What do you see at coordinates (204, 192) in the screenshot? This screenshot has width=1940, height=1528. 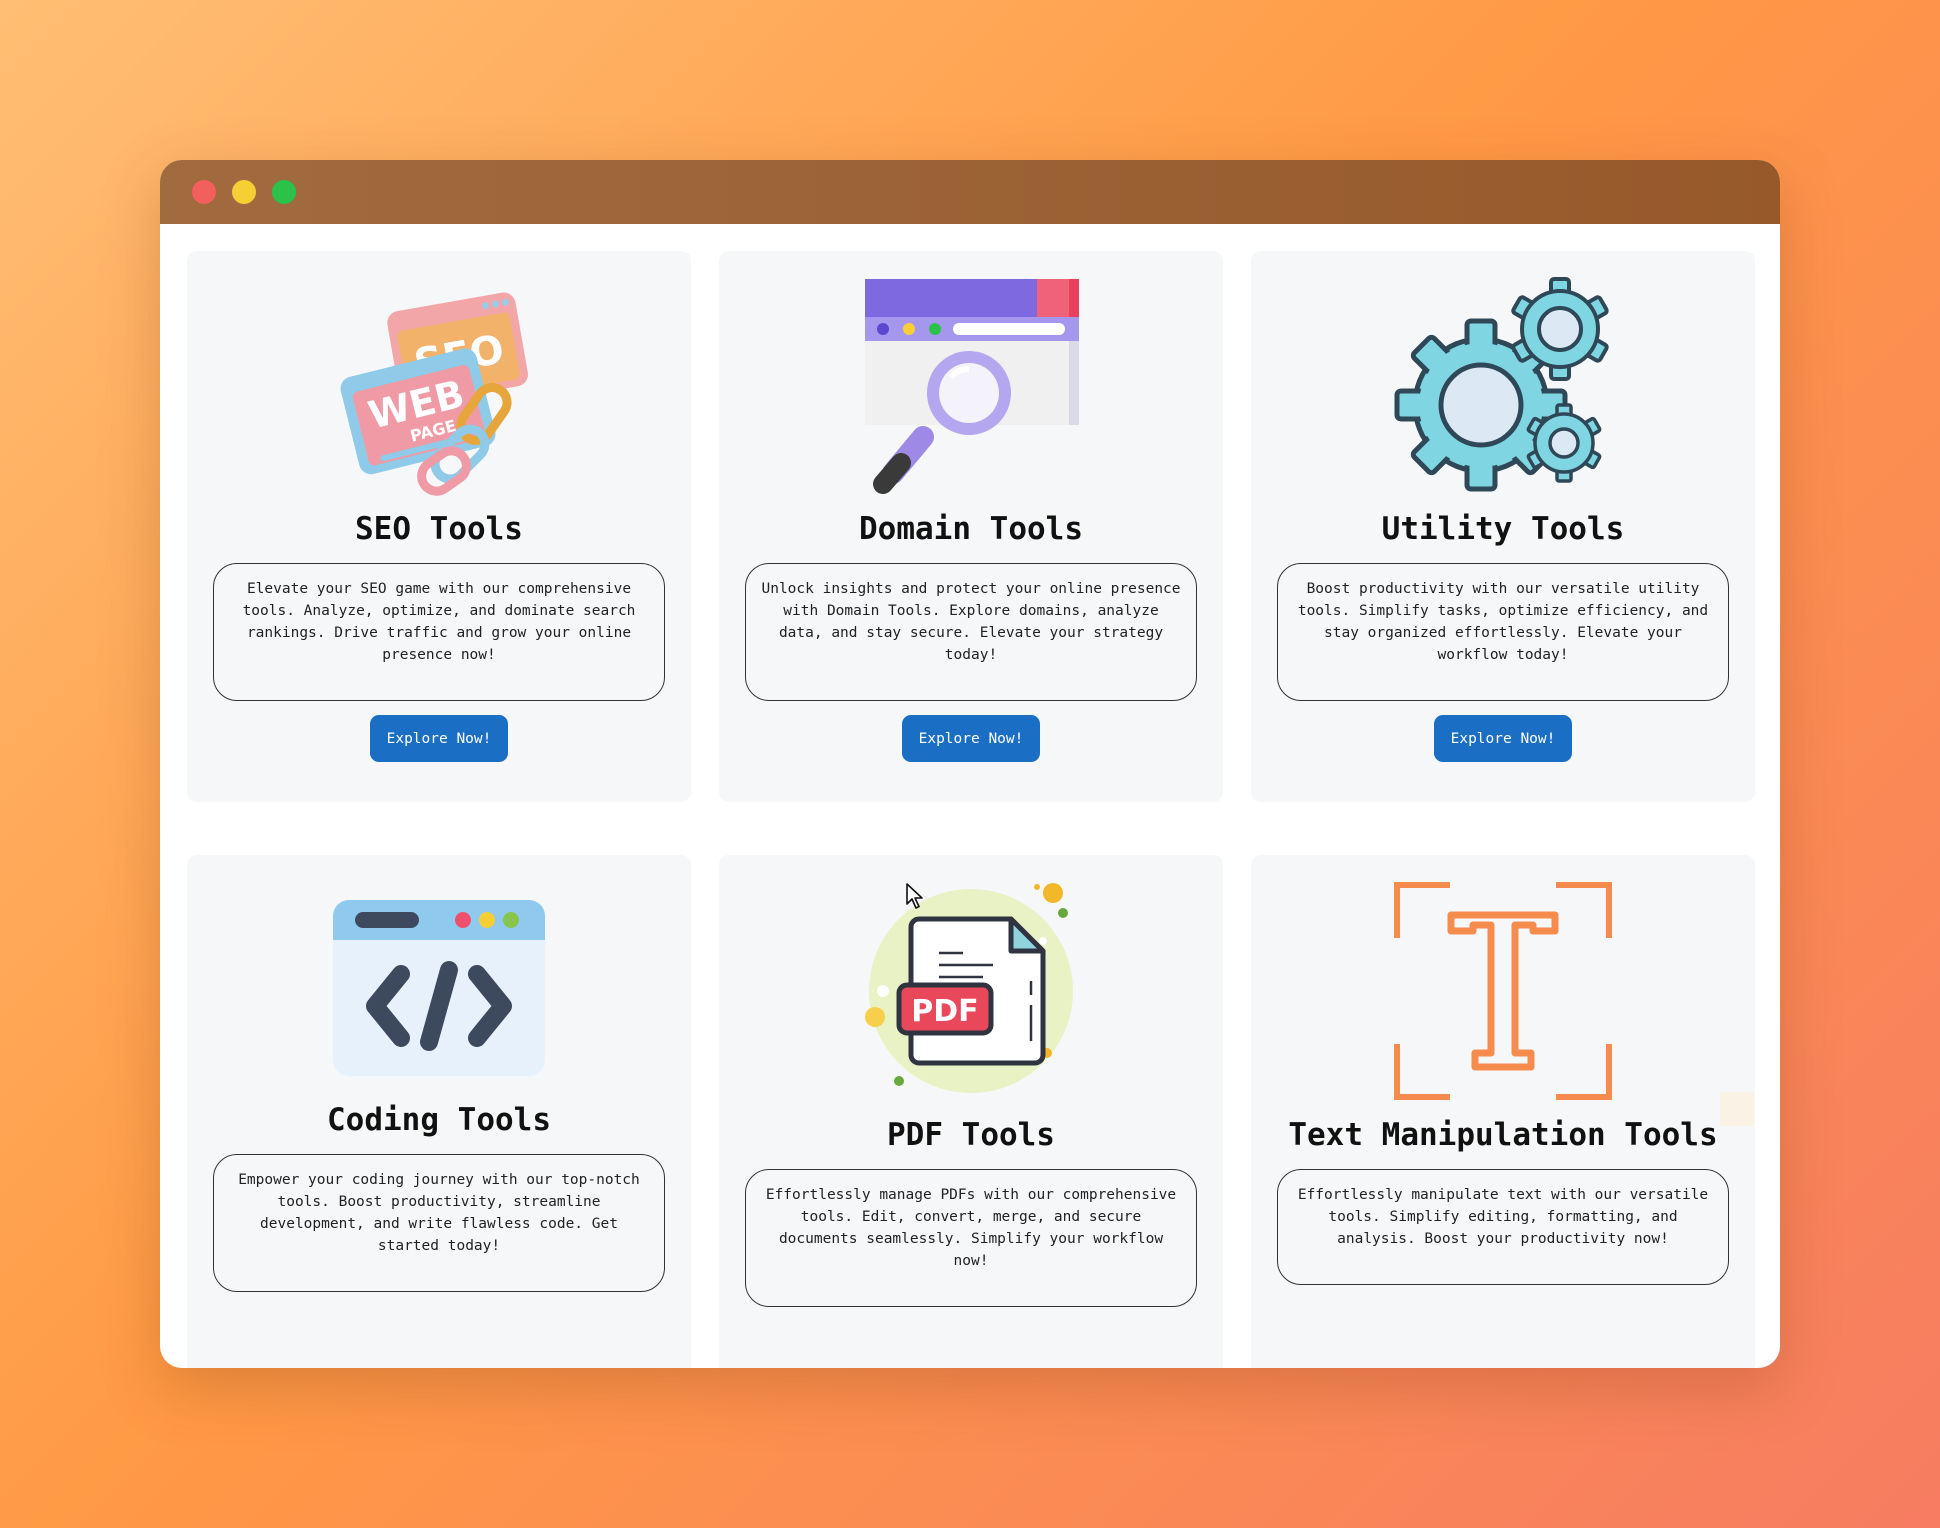 I see `close-window-button` at bounding box center [204, 192].